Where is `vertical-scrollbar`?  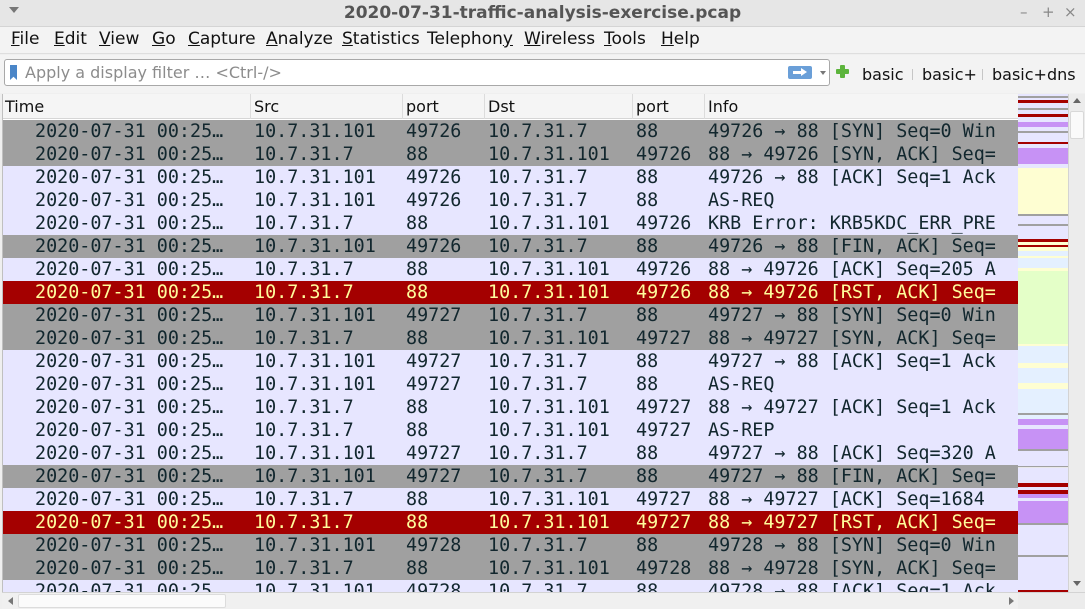
vertical-scrollbar is located at coordinates (1076, 343).